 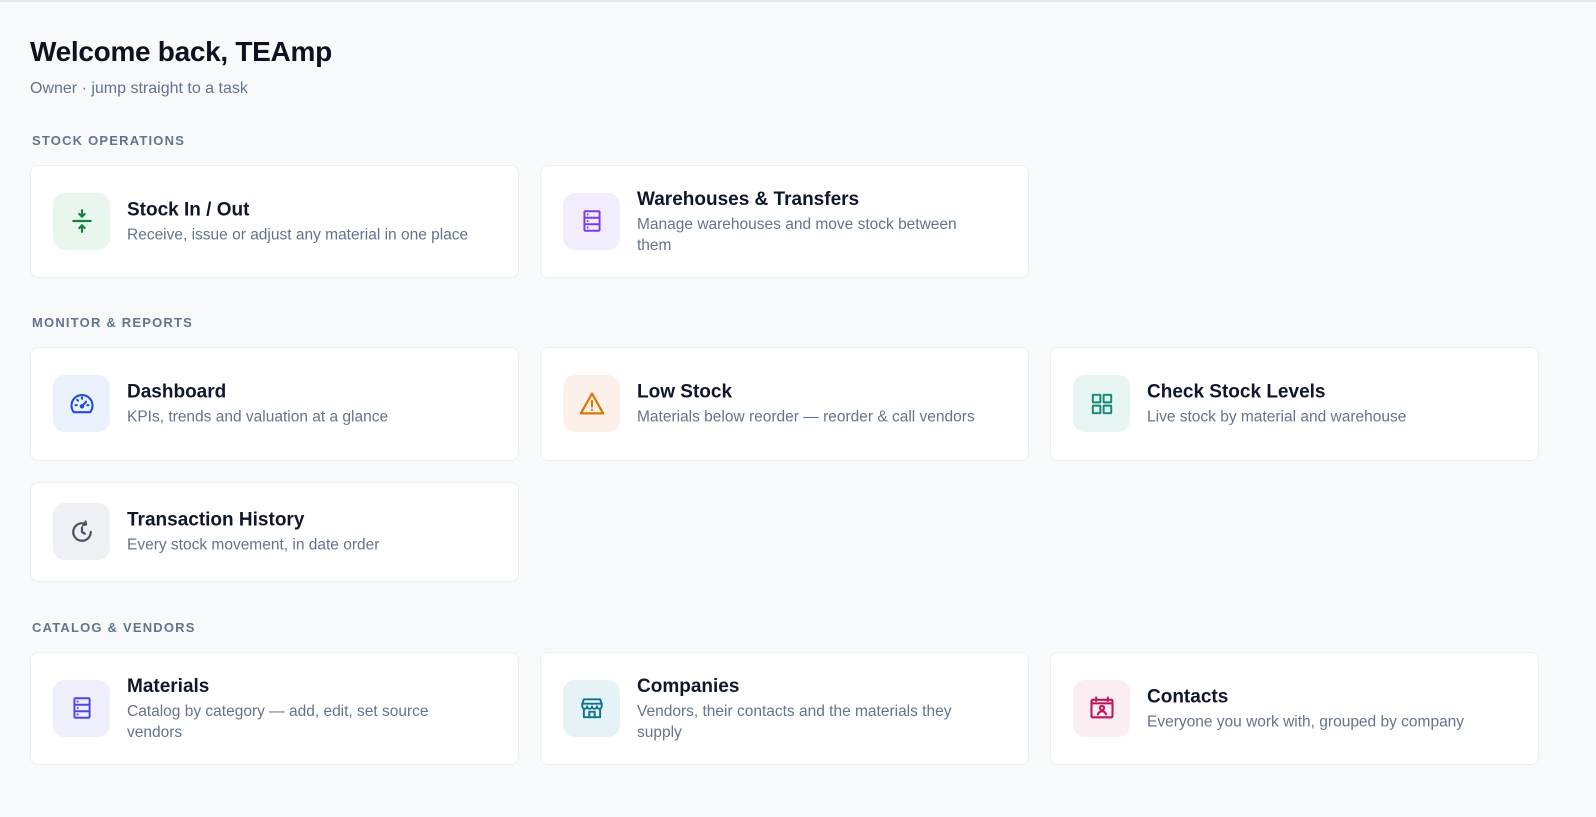 I want to click on gauge-icon, so click(x=81, y=403).